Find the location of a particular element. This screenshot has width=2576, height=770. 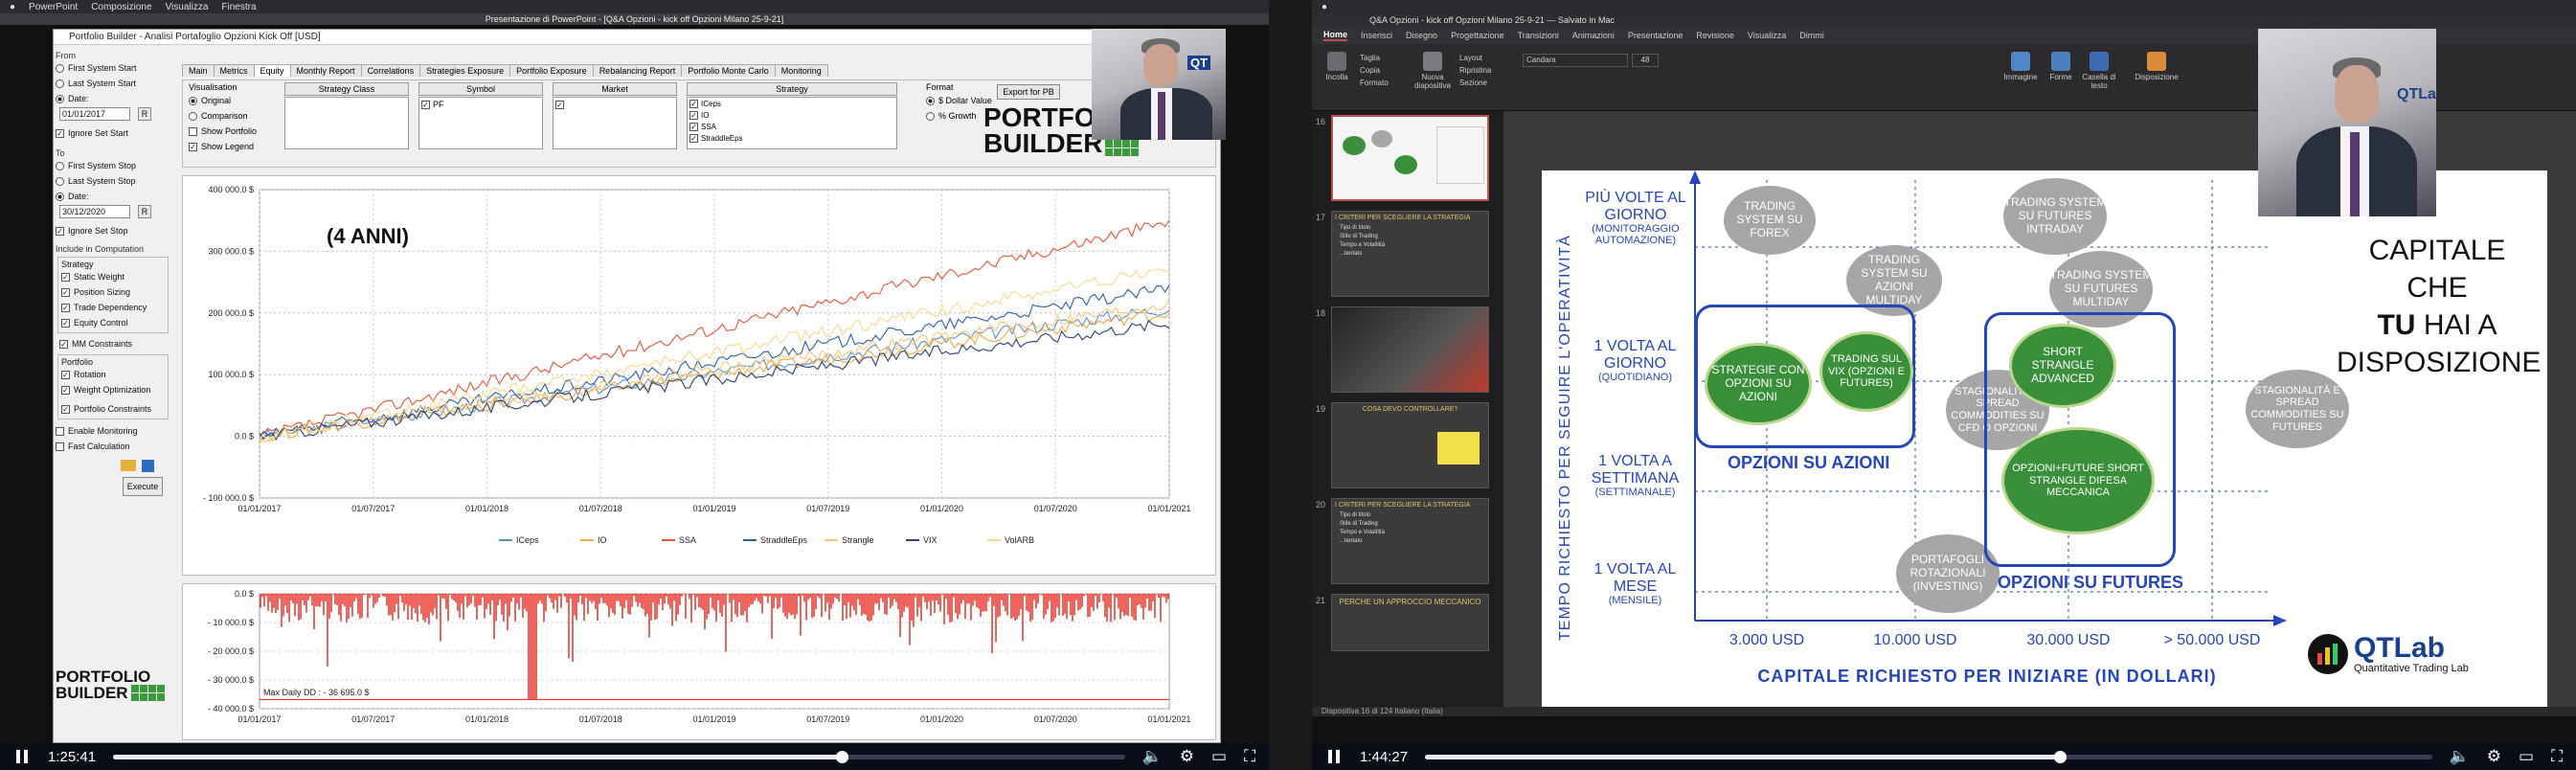

show-legend-checkbox: ✓ is located at coordinates (193, 146).